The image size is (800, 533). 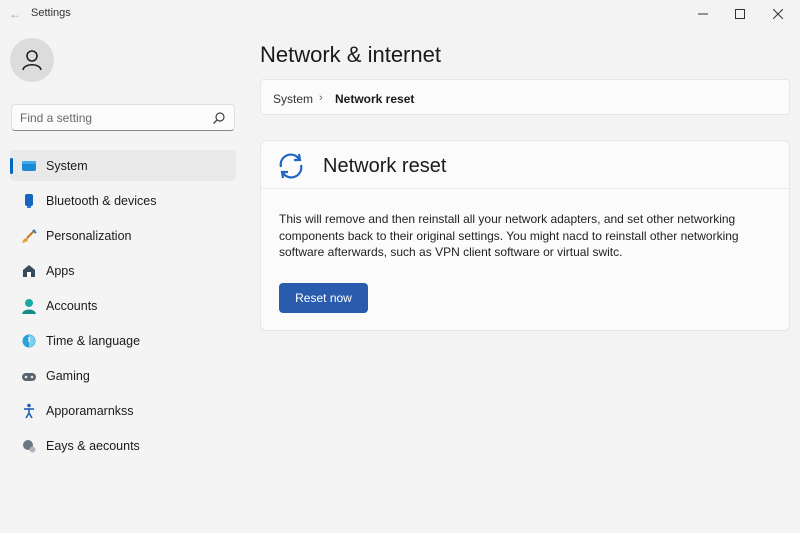 I want to click on sidebar-item-accounts: Accounts, so click(x=123, y=305).